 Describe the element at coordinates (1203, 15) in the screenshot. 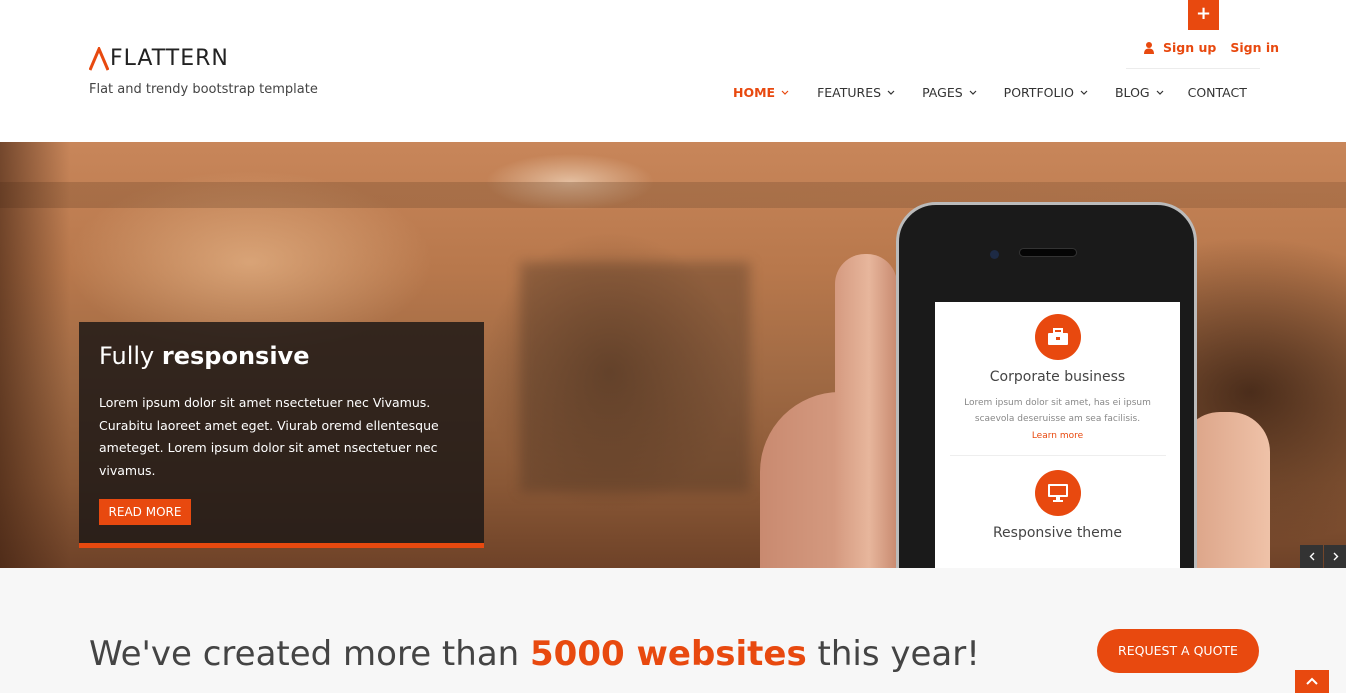

I see `plus-toggle-button: +` at that location.